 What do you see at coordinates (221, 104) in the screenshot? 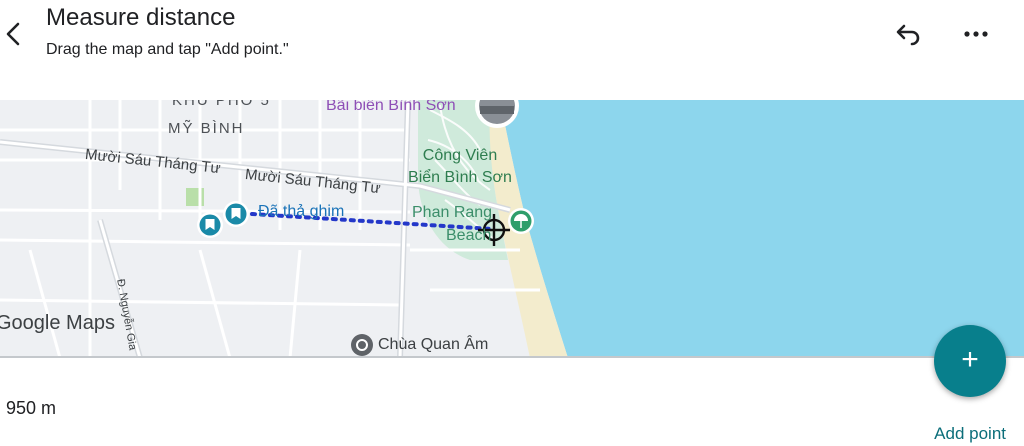
I see `area-label-khu-pho: KHU PHỐ 5` at bounding box center [221, 104].